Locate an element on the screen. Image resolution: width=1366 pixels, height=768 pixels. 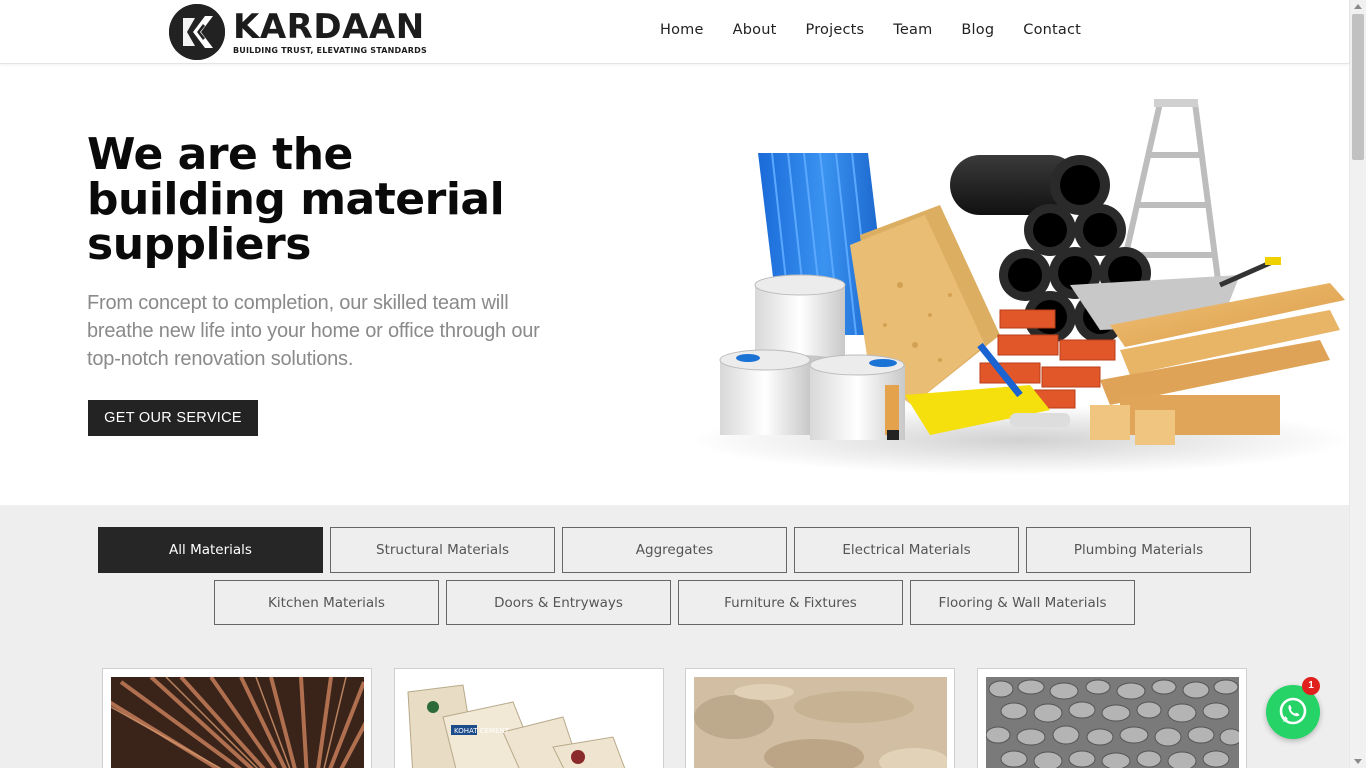
whatsapp-badge: 1 is located at coordinates (1311, 686).